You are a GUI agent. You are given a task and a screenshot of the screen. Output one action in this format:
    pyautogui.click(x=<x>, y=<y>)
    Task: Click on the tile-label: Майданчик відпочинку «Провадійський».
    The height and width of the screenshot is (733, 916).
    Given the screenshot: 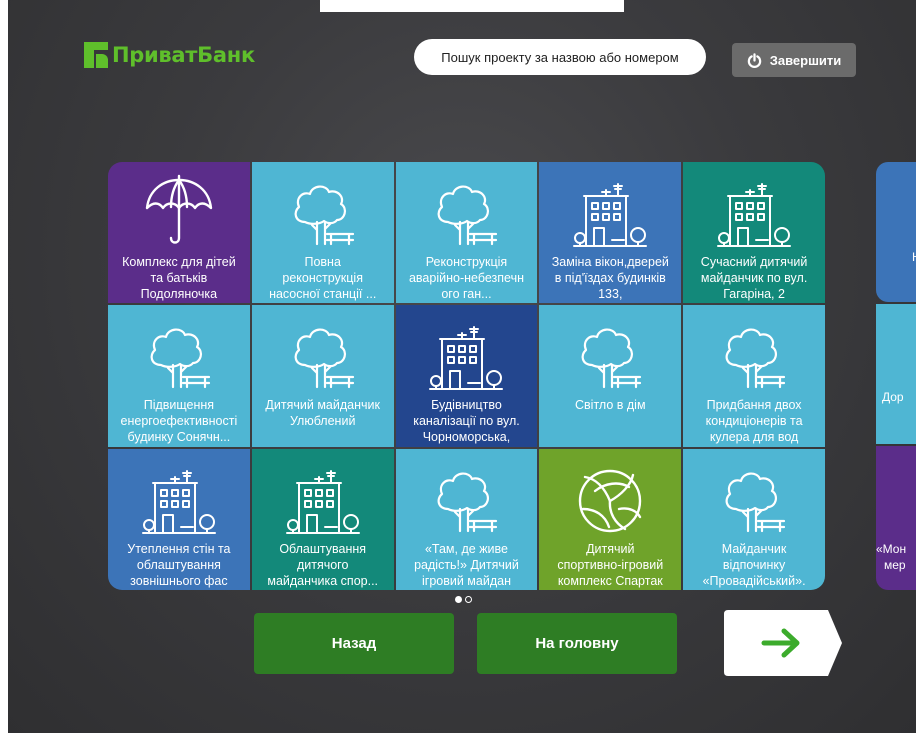 What is the action you would take?
    pyautogui.click(x=754, y=564)
    